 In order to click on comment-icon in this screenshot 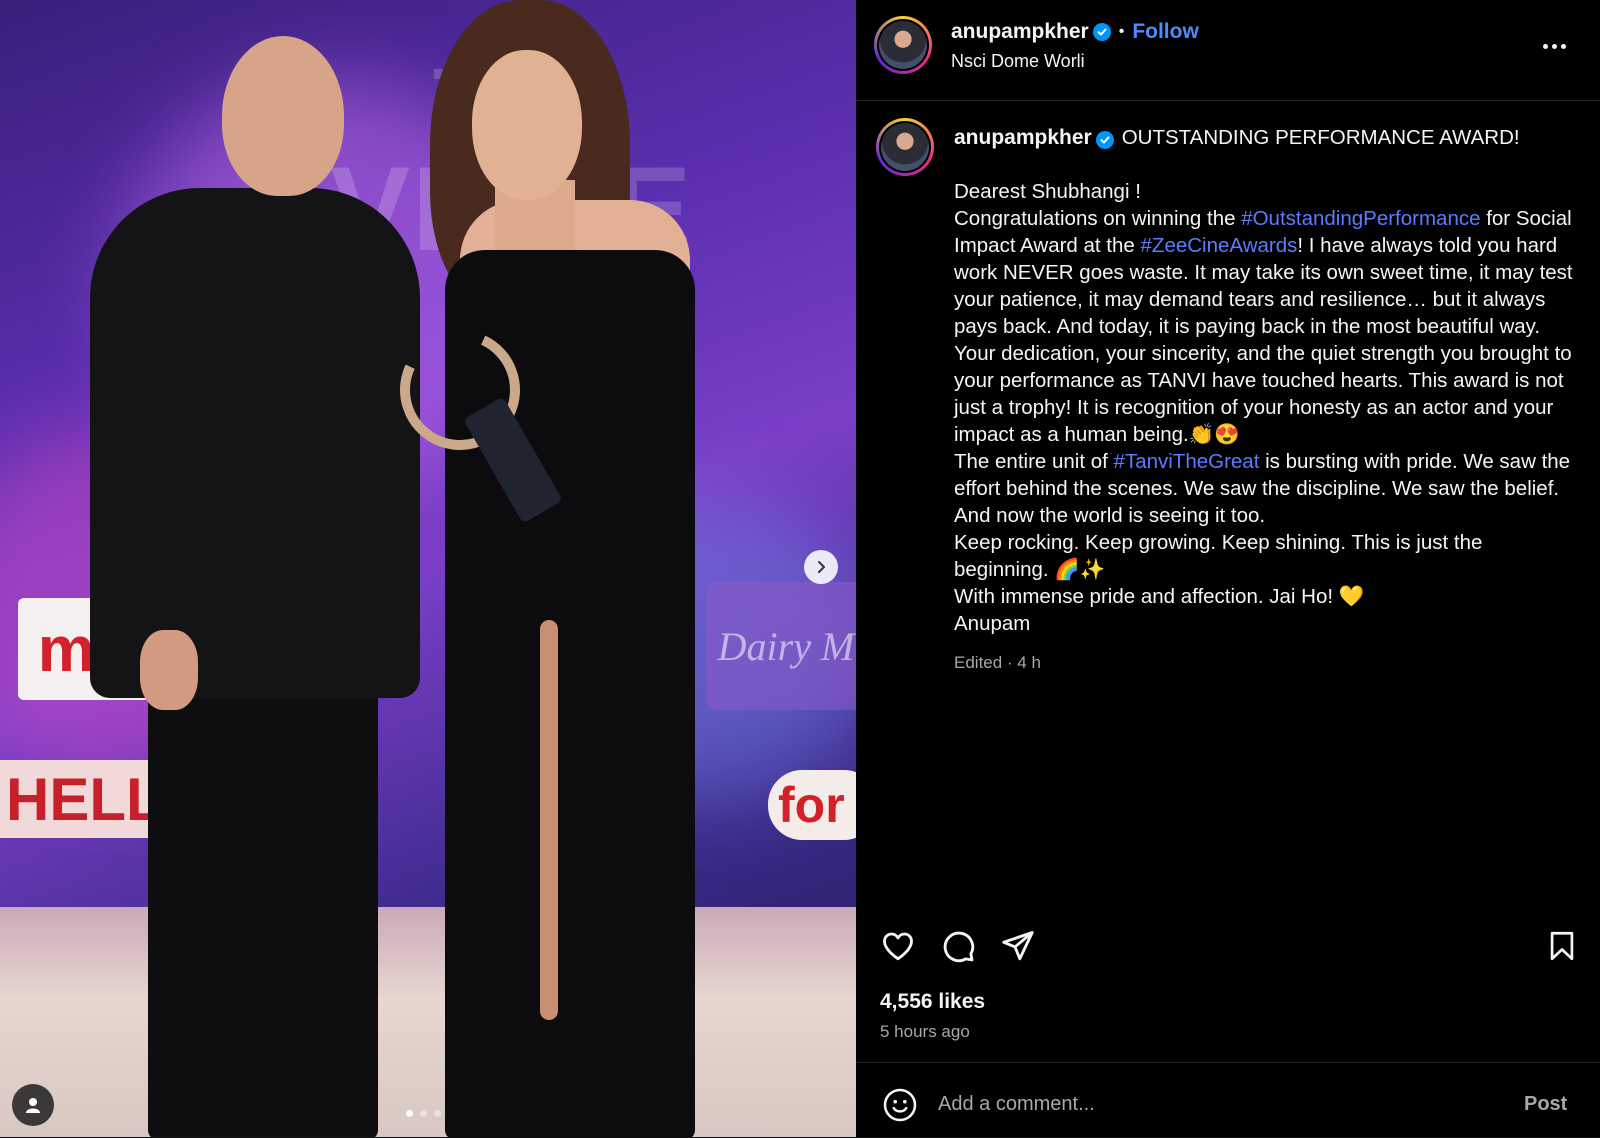, I will do `click(959, 947)`.